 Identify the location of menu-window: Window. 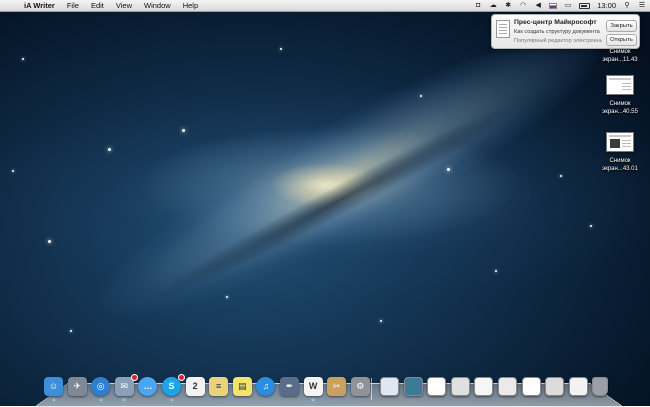
(157, 5).